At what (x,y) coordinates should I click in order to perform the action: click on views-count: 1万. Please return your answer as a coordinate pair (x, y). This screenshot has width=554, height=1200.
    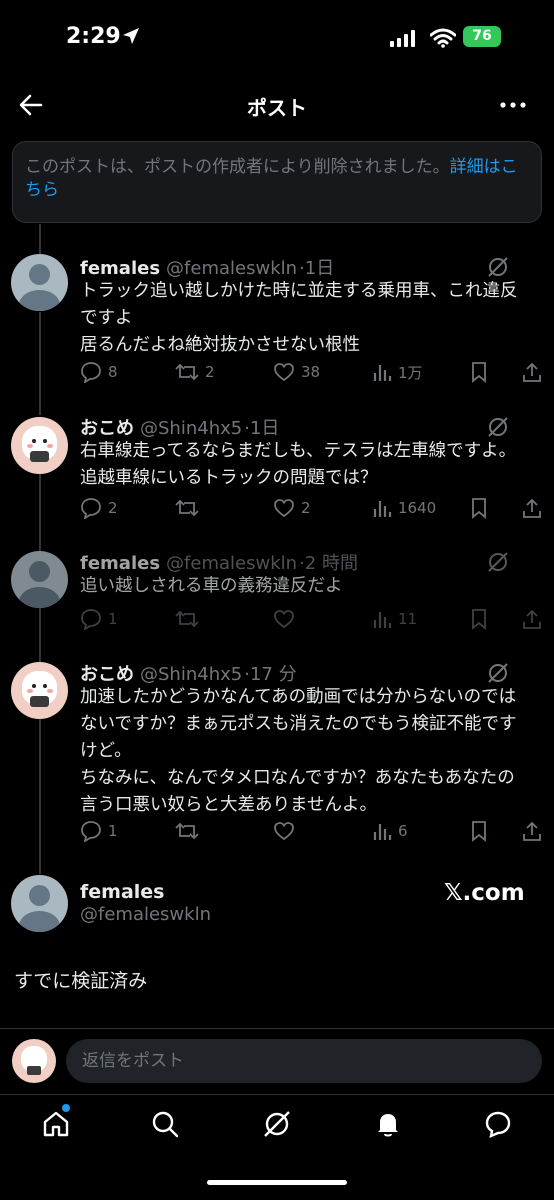
    Looking at the image, I should click on (410, 372).